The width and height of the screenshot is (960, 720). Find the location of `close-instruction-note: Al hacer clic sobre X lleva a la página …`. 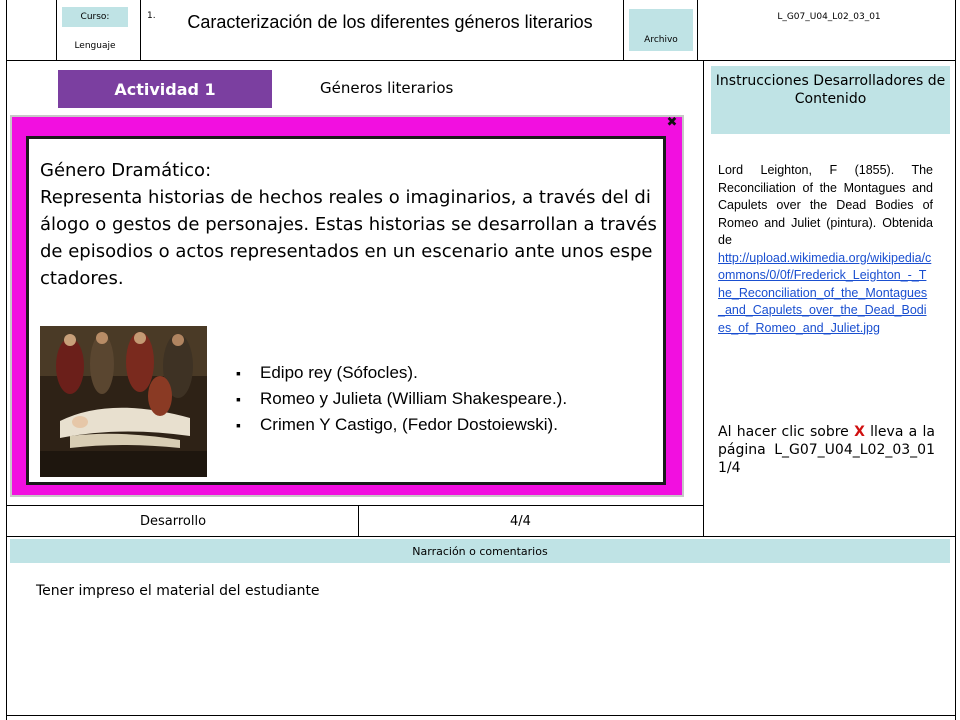

close-instruction-note: Al hacer clic sobre X lleva a la página … is located at coordinates (826, 450).